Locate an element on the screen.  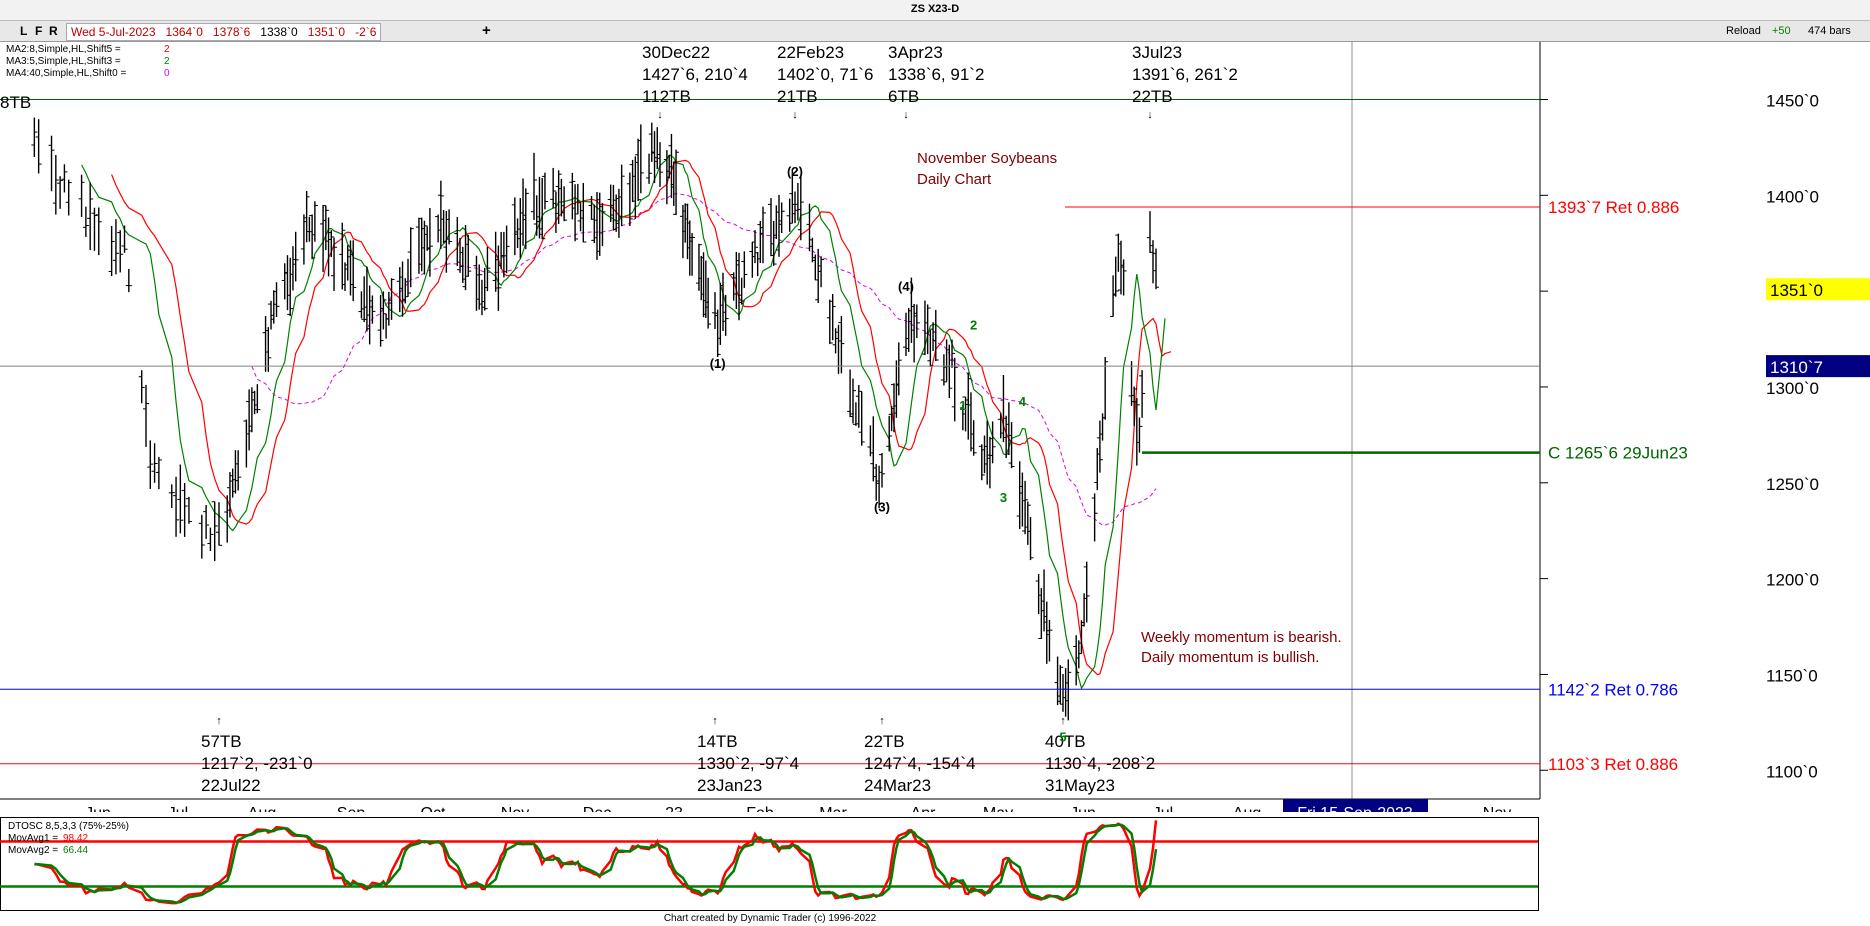
svg-text: 14TB is located at coordinates (717, 741).